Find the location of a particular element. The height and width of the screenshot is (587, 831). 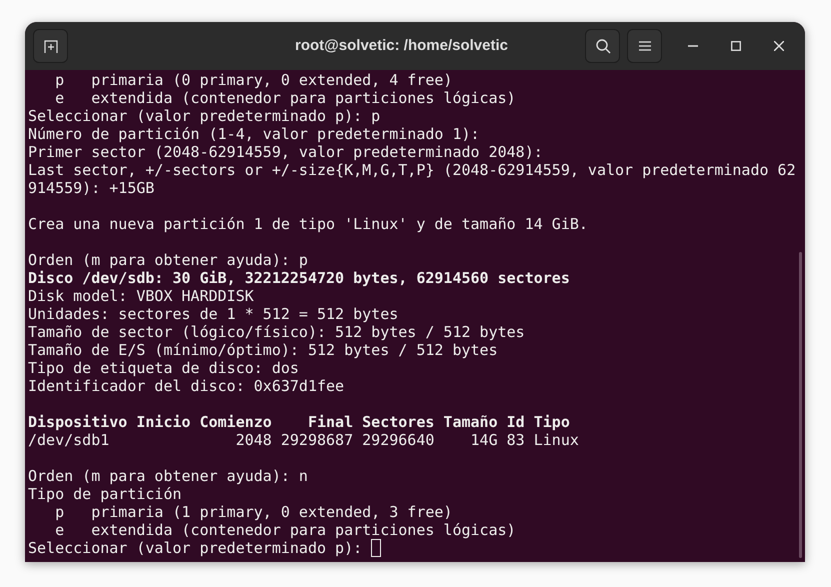

scrollbar-thumb is located at coordinates (800, 405).